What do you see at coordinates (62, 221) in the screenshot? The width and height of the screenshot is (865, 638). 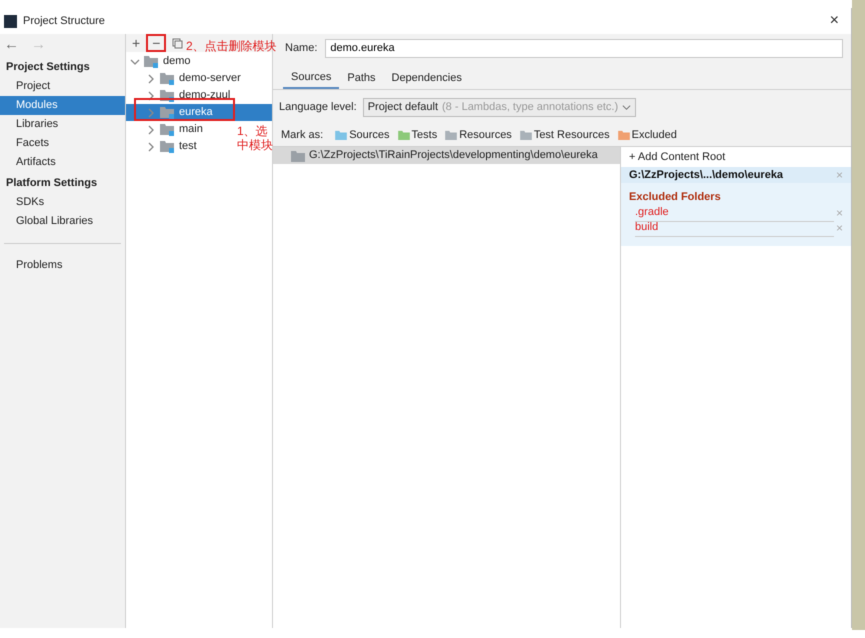 I see `sidebar-item: Global Libraries` at bounding box center [62, 221].